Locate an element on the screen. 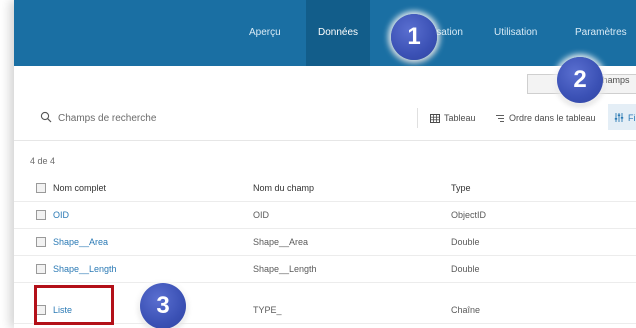 The width and height of the screenshot is (636, 328). record-count: 4 de 4 is located at coordinates (43, 161).